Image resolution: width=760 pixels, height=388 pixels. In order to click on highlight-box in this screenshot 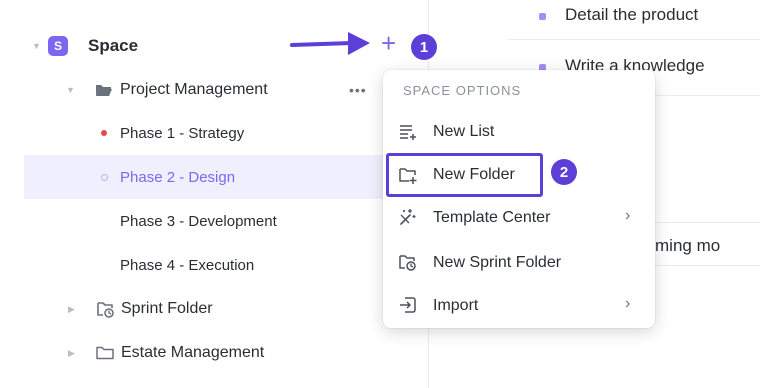, I will do `click(464, 175)`.